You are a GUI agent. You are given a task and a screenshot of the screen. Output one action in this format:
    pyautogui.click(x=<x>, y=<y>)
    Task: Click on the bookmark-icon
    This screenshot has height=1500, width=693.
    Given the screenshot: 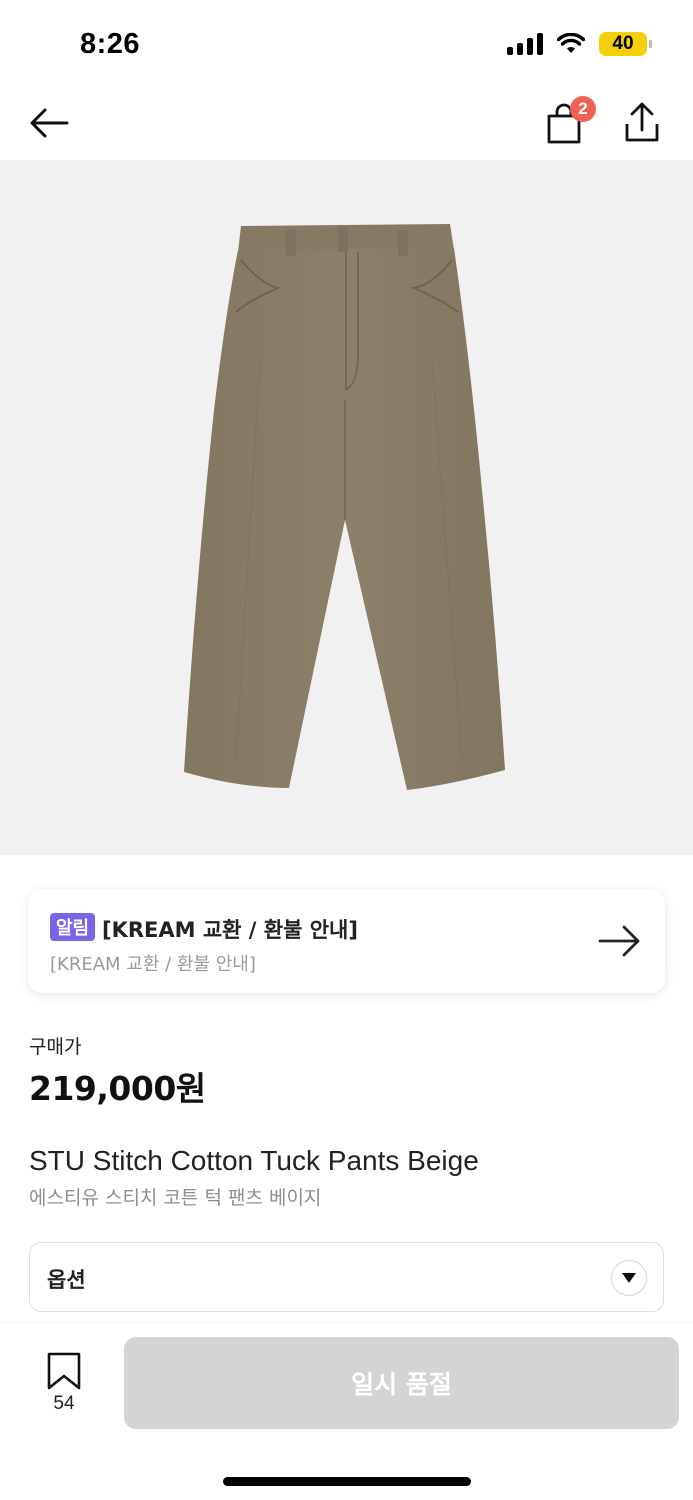 What is the action you would take?
    pyautogui.click(x=64, y=1371)
    